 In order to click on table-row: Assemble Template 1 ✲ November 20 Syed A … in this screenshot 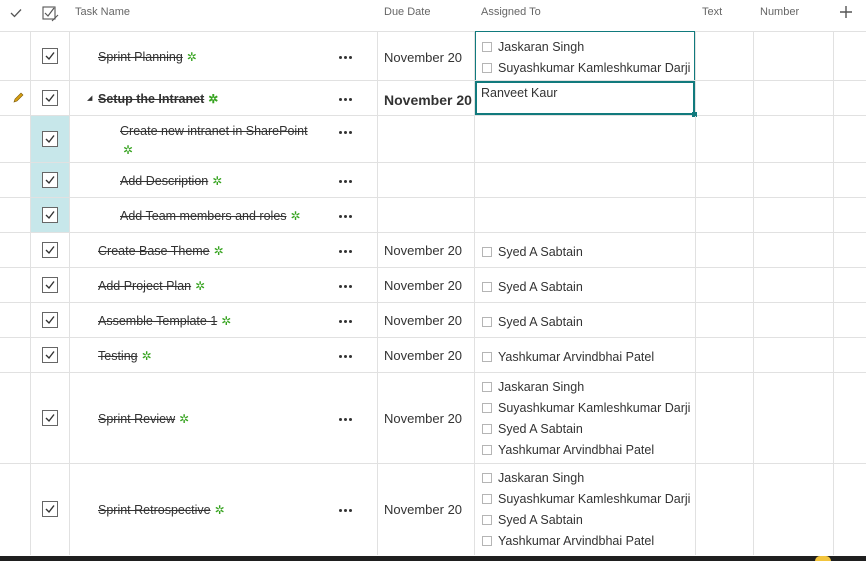, I will do `click(433, 320)`.